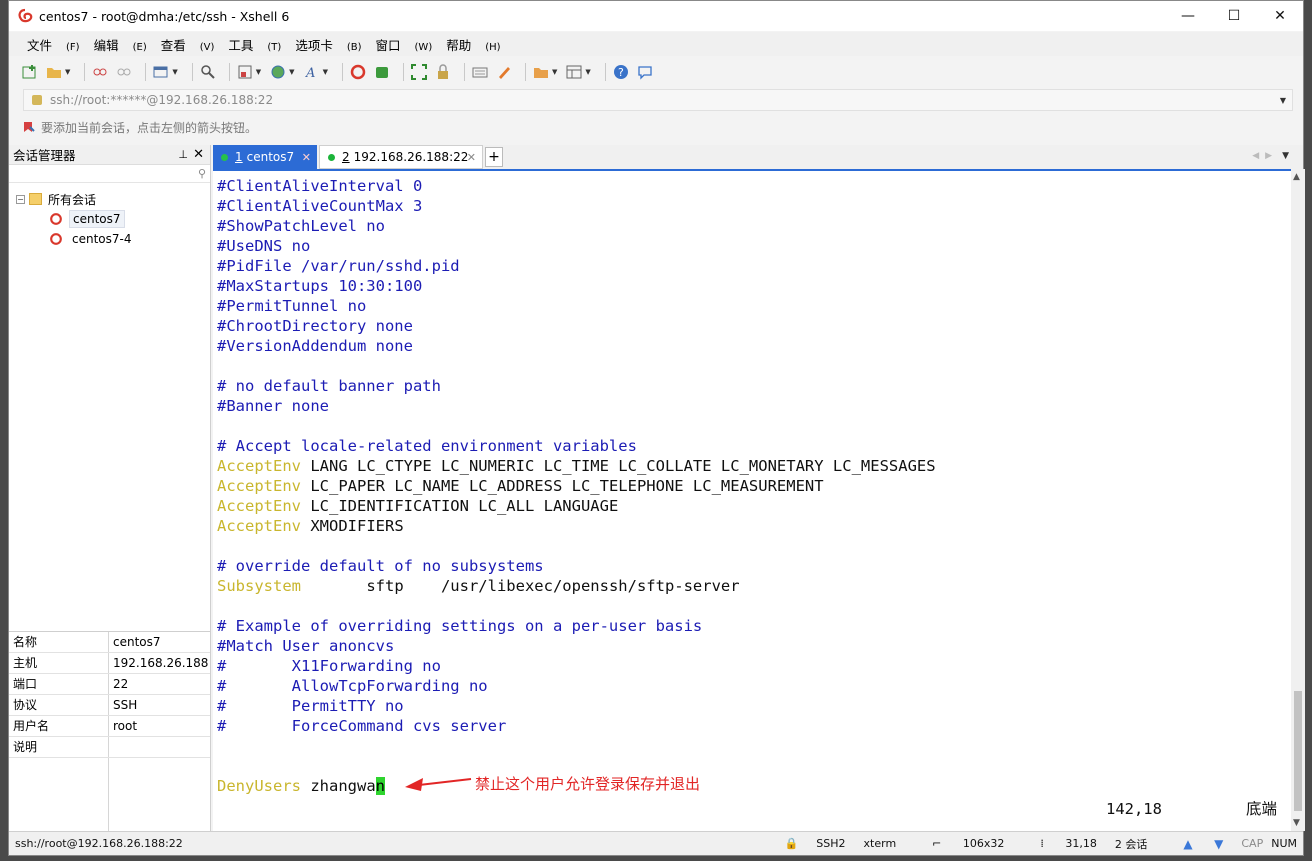 This screenshot has width=1312, height=861. I want to click on menu-help: 帮助 (H), so click(473, 44).